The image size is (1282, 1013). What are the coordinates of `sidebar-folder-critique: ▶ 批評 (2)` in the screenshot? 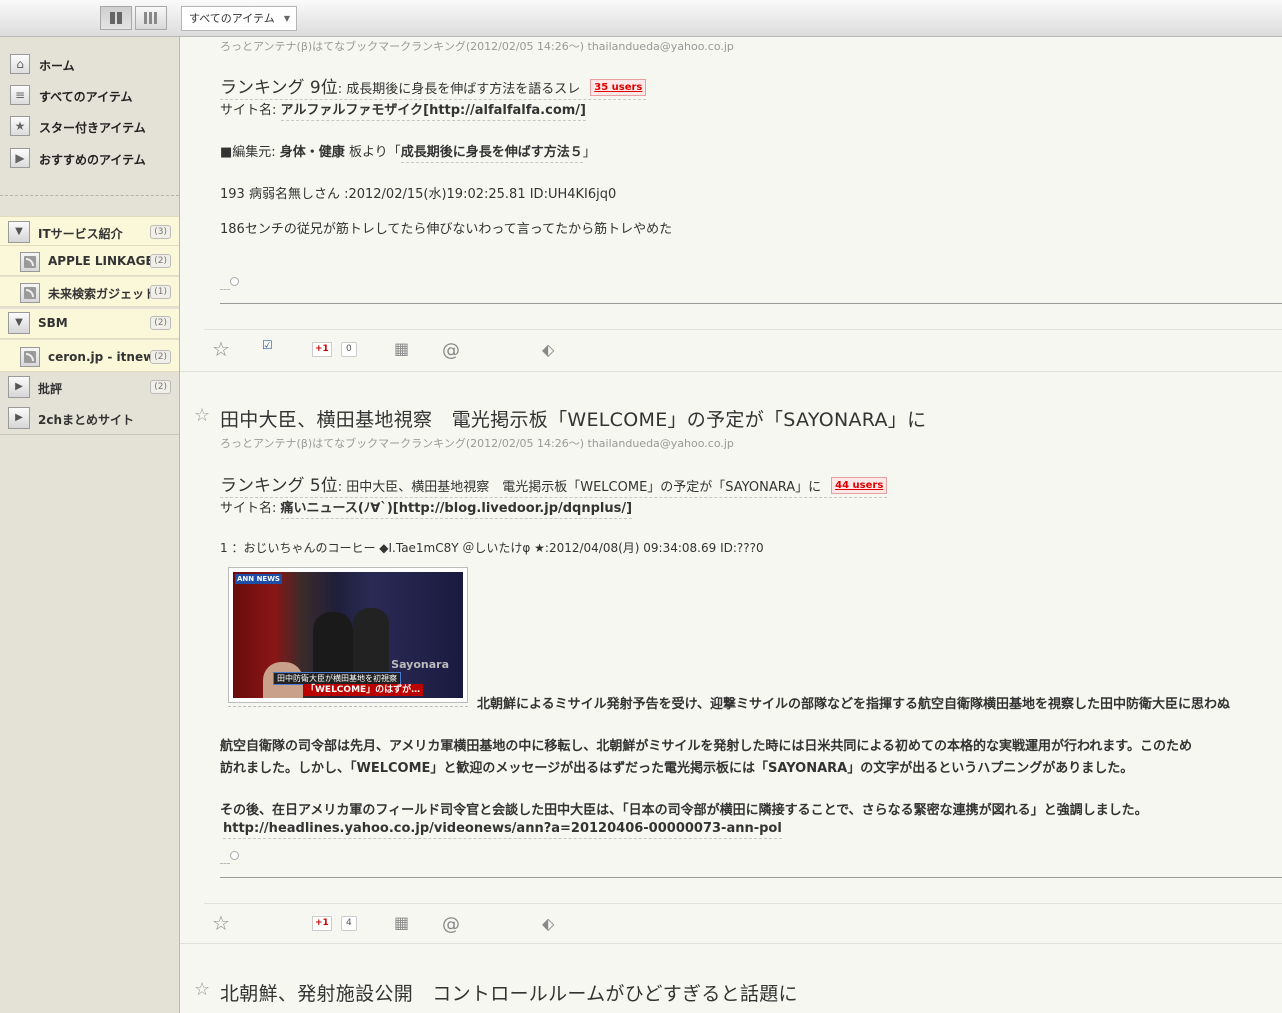 It's located at (89, 387).